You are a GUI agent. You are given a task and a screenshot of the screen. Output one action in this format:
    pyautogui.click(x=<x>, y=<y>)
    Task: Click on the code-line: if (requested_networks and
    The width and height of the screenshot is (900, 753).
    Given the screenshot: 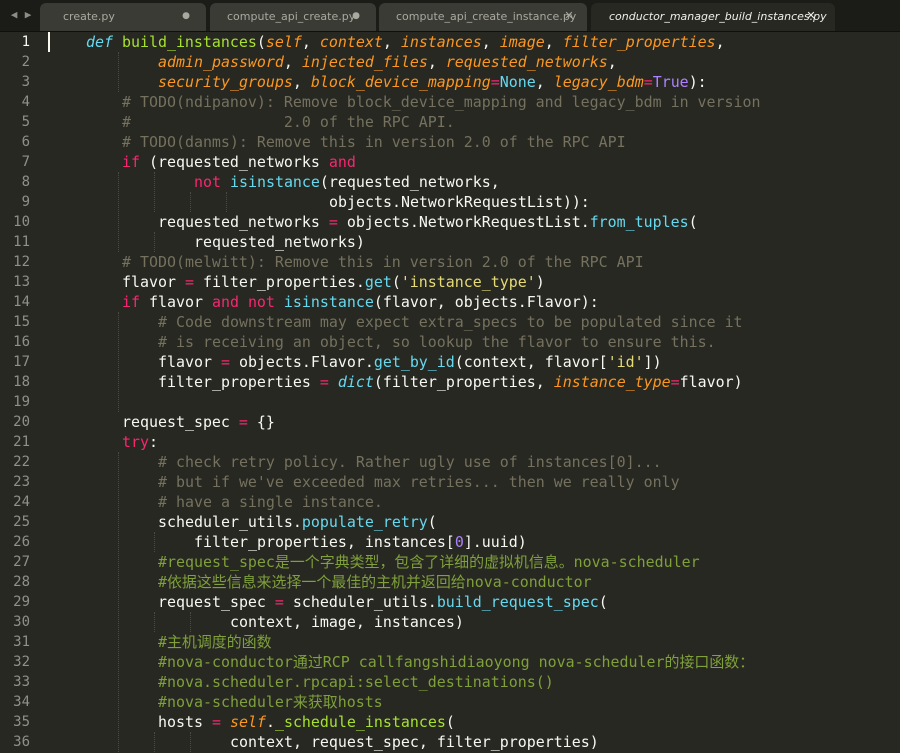 What is the action you would take?
    pyautogui.click(x=239, y=162)
    